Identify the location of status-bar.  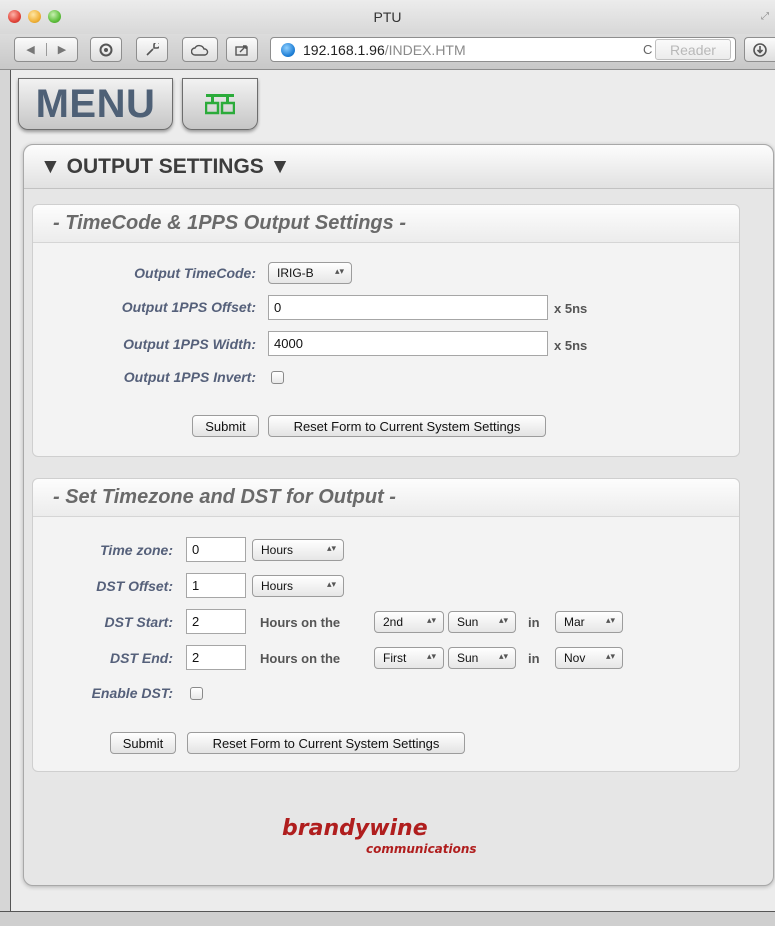
(387, 918).